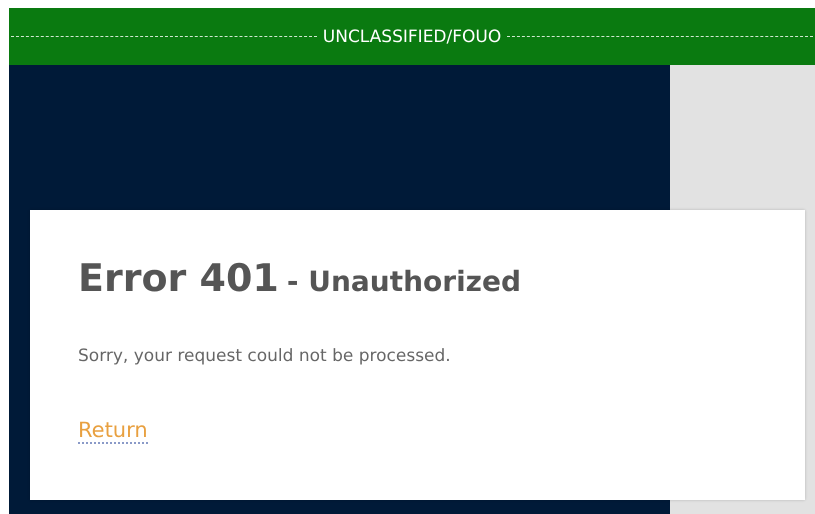  Describe the element at coordinates (265, 356) in the screenshot. I see `error-message: Sorry, your request could not be processed.` at that location.